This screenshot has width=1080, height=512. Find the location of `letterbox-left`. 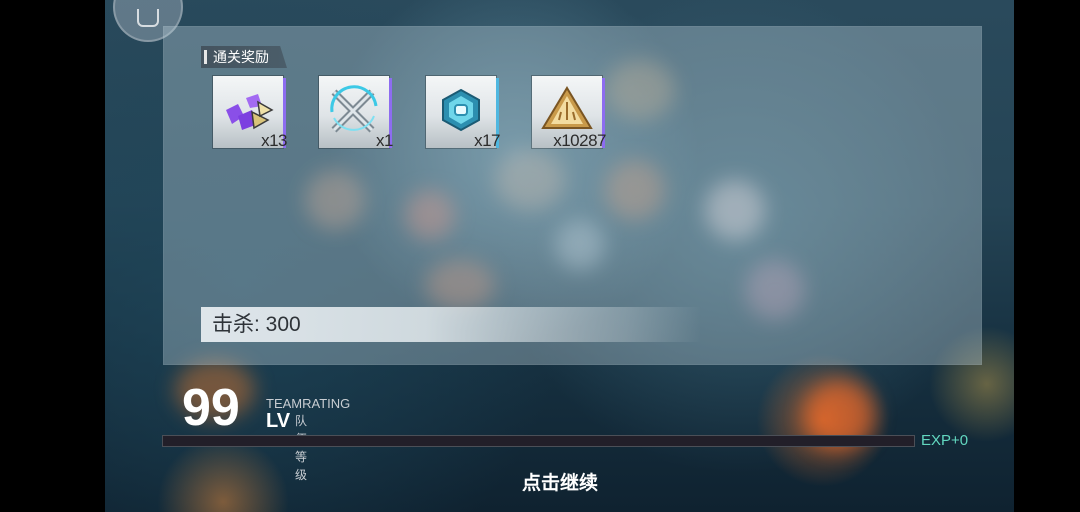

letterbox-left is located at coordinates (52, 256).